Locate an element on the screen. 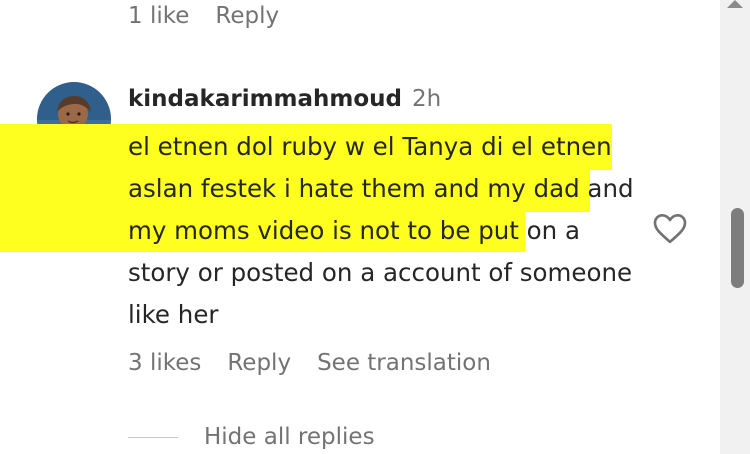 Image resolution: width=750 pixels, height=454 pixels. comment-timestamp: 2h is located at coordinates (427, 99).